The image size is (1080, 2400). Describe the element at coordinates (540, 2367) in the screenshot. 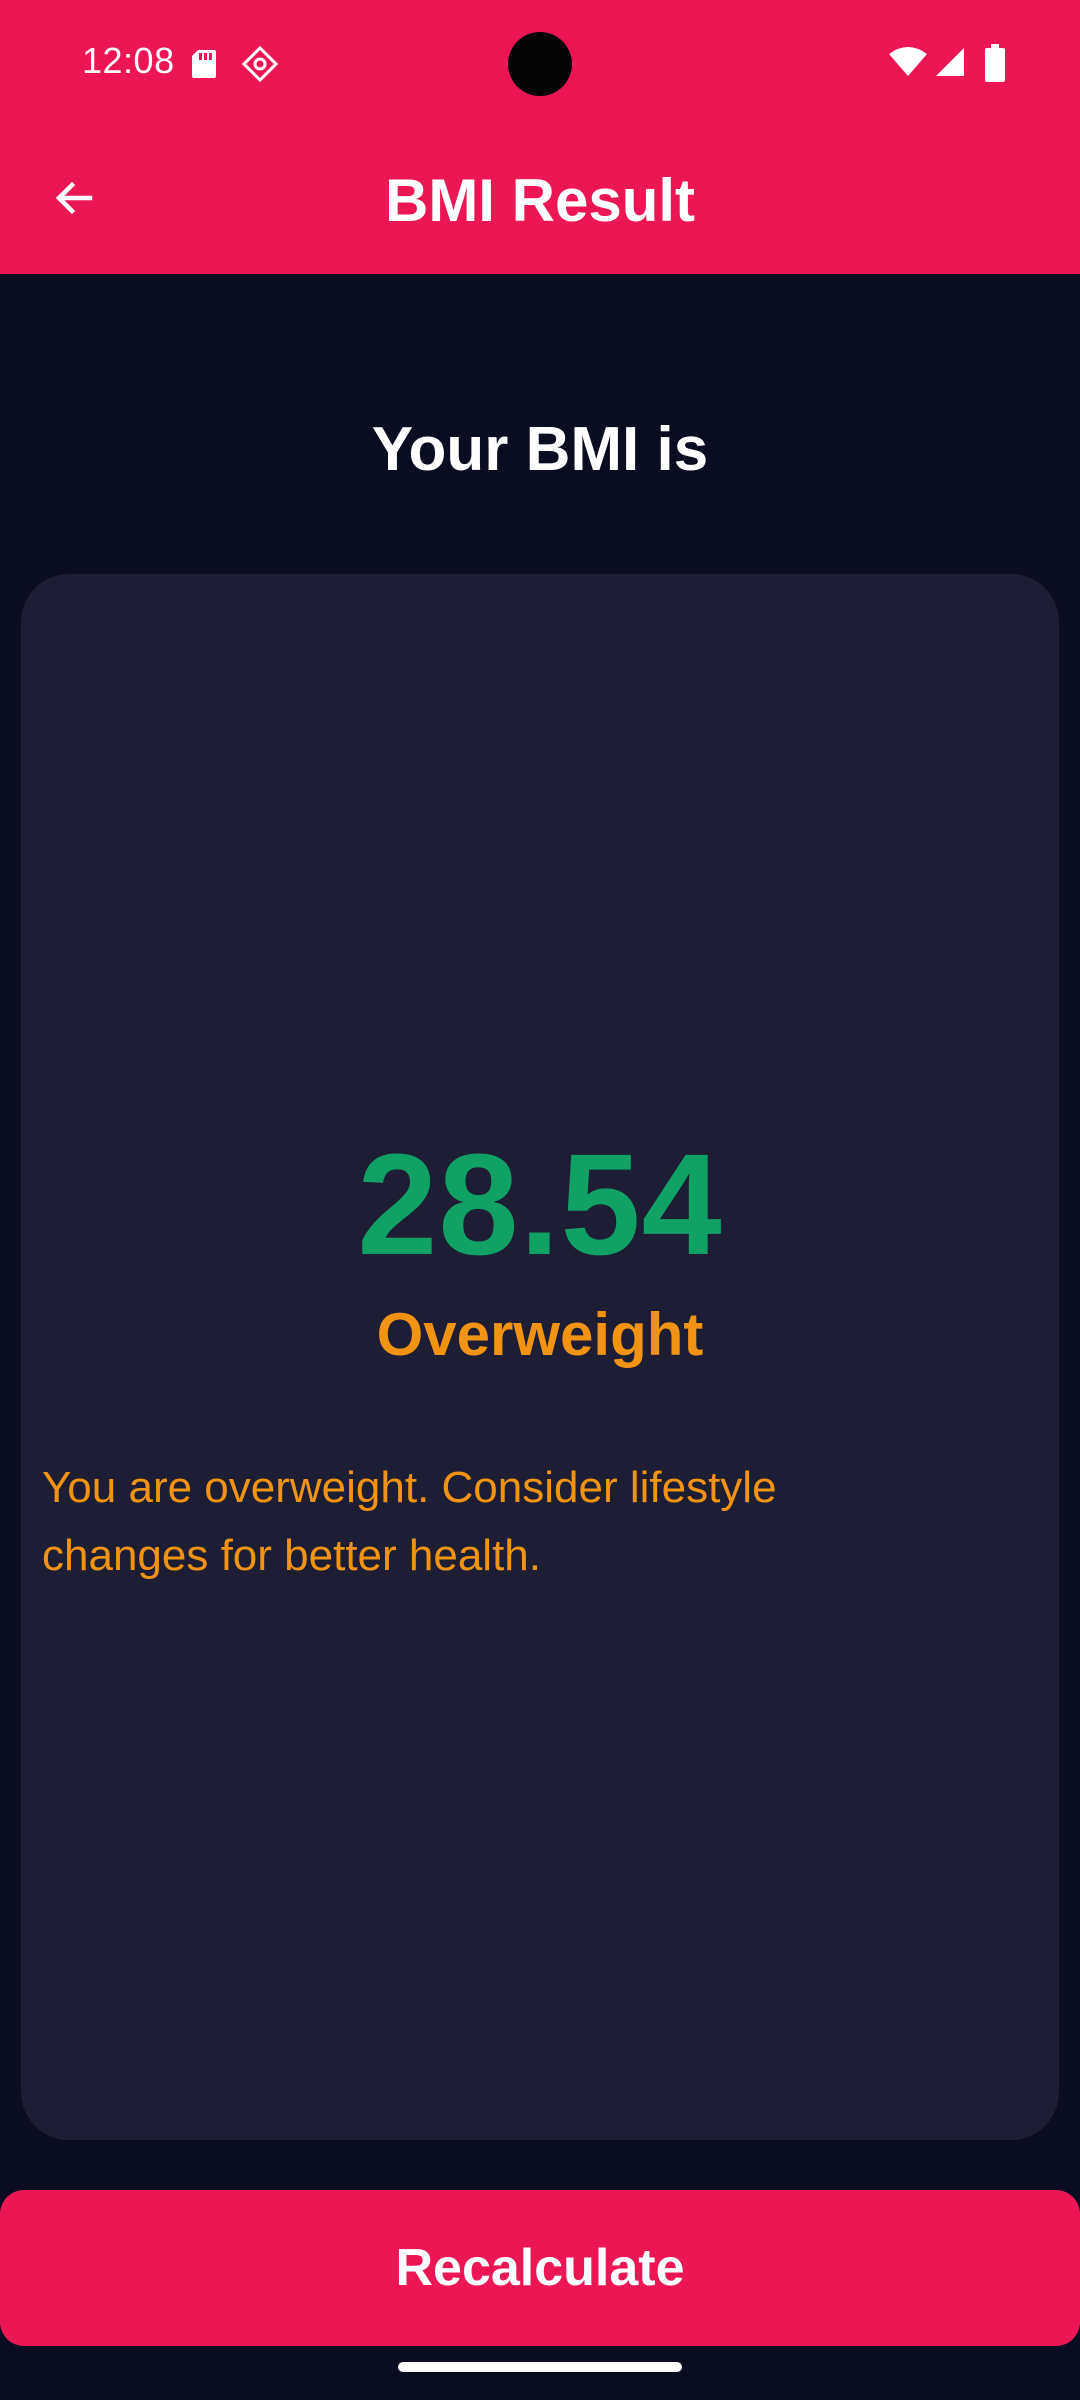

I see `home-indicator` at that location.